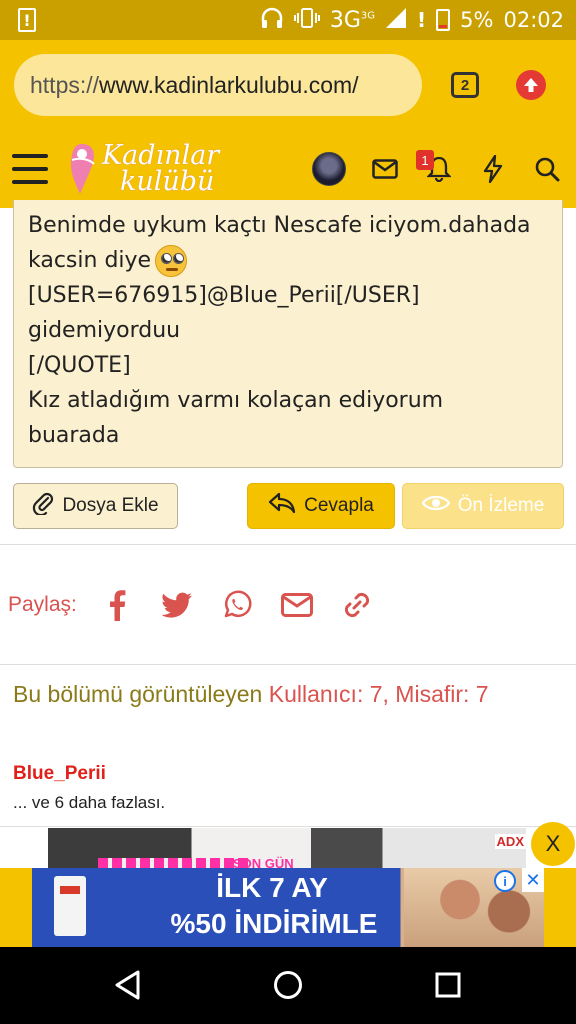  What do you see at coordinates (236, 400) in the screenshot?
I see `editor-line: Kız atladığım varmı kolaçan ediyorum` at bounding box center [236, 400].